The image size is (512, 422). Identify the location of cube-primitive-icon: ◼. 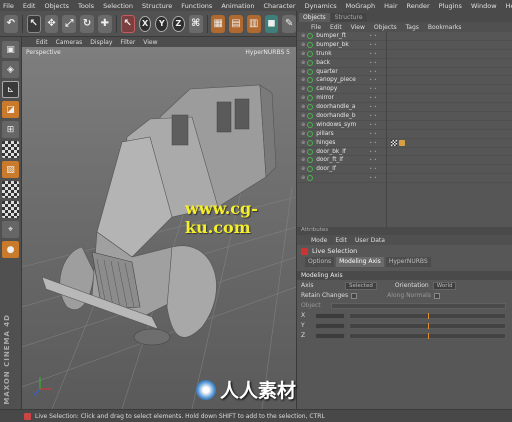
(271, 23).